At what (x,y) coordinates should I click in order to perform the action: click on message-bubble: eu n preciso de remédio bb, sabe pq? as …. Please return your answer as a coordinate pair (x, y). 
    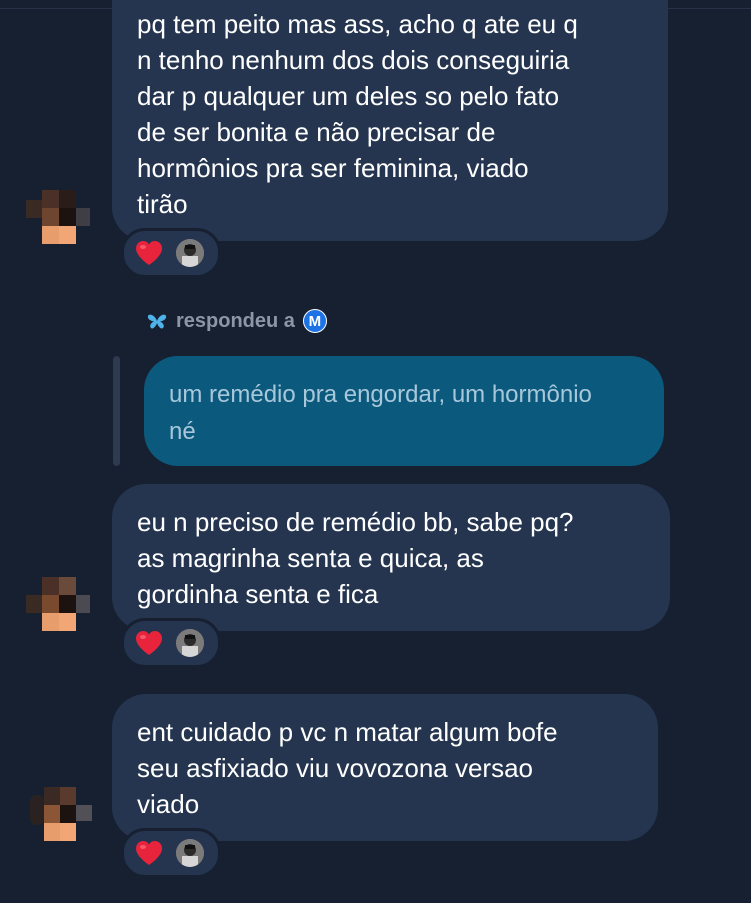
    Looking at the image, I should click on (391, 557).